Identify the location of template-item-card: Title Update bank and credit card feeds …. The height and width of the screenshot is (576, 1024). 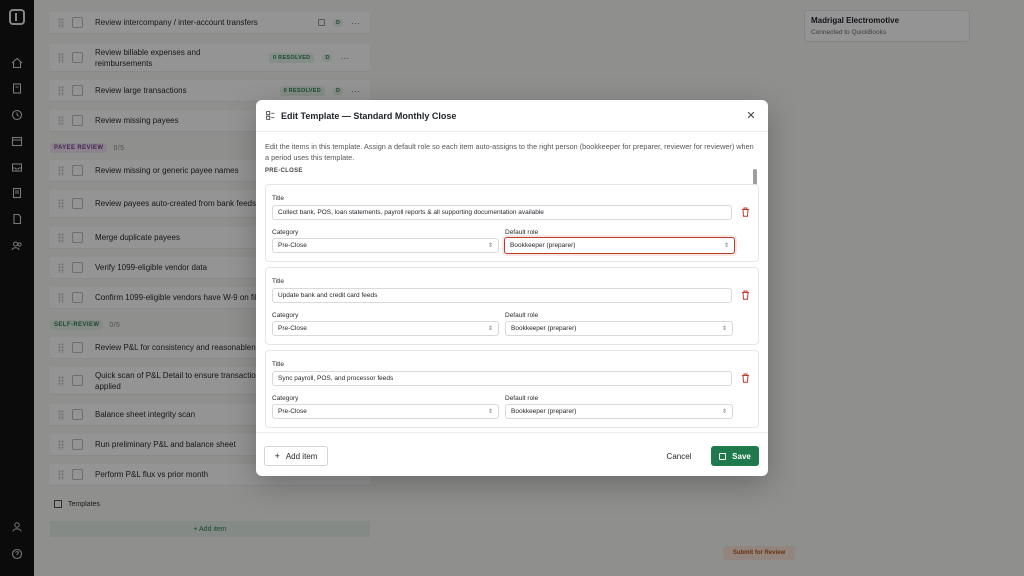
(512, 306).